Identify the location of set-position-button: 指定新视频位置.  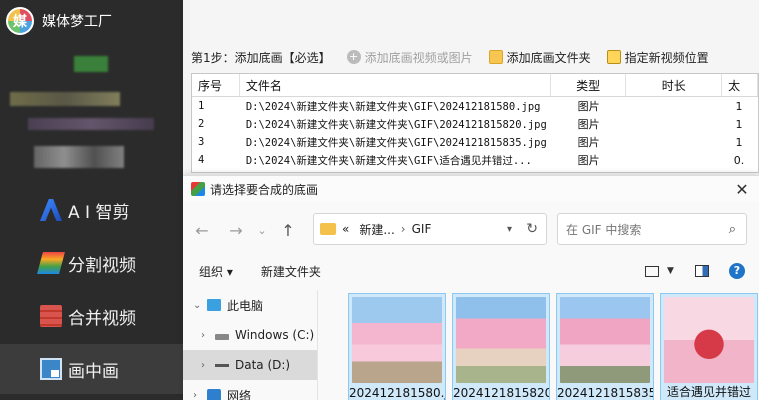
(657, 57).